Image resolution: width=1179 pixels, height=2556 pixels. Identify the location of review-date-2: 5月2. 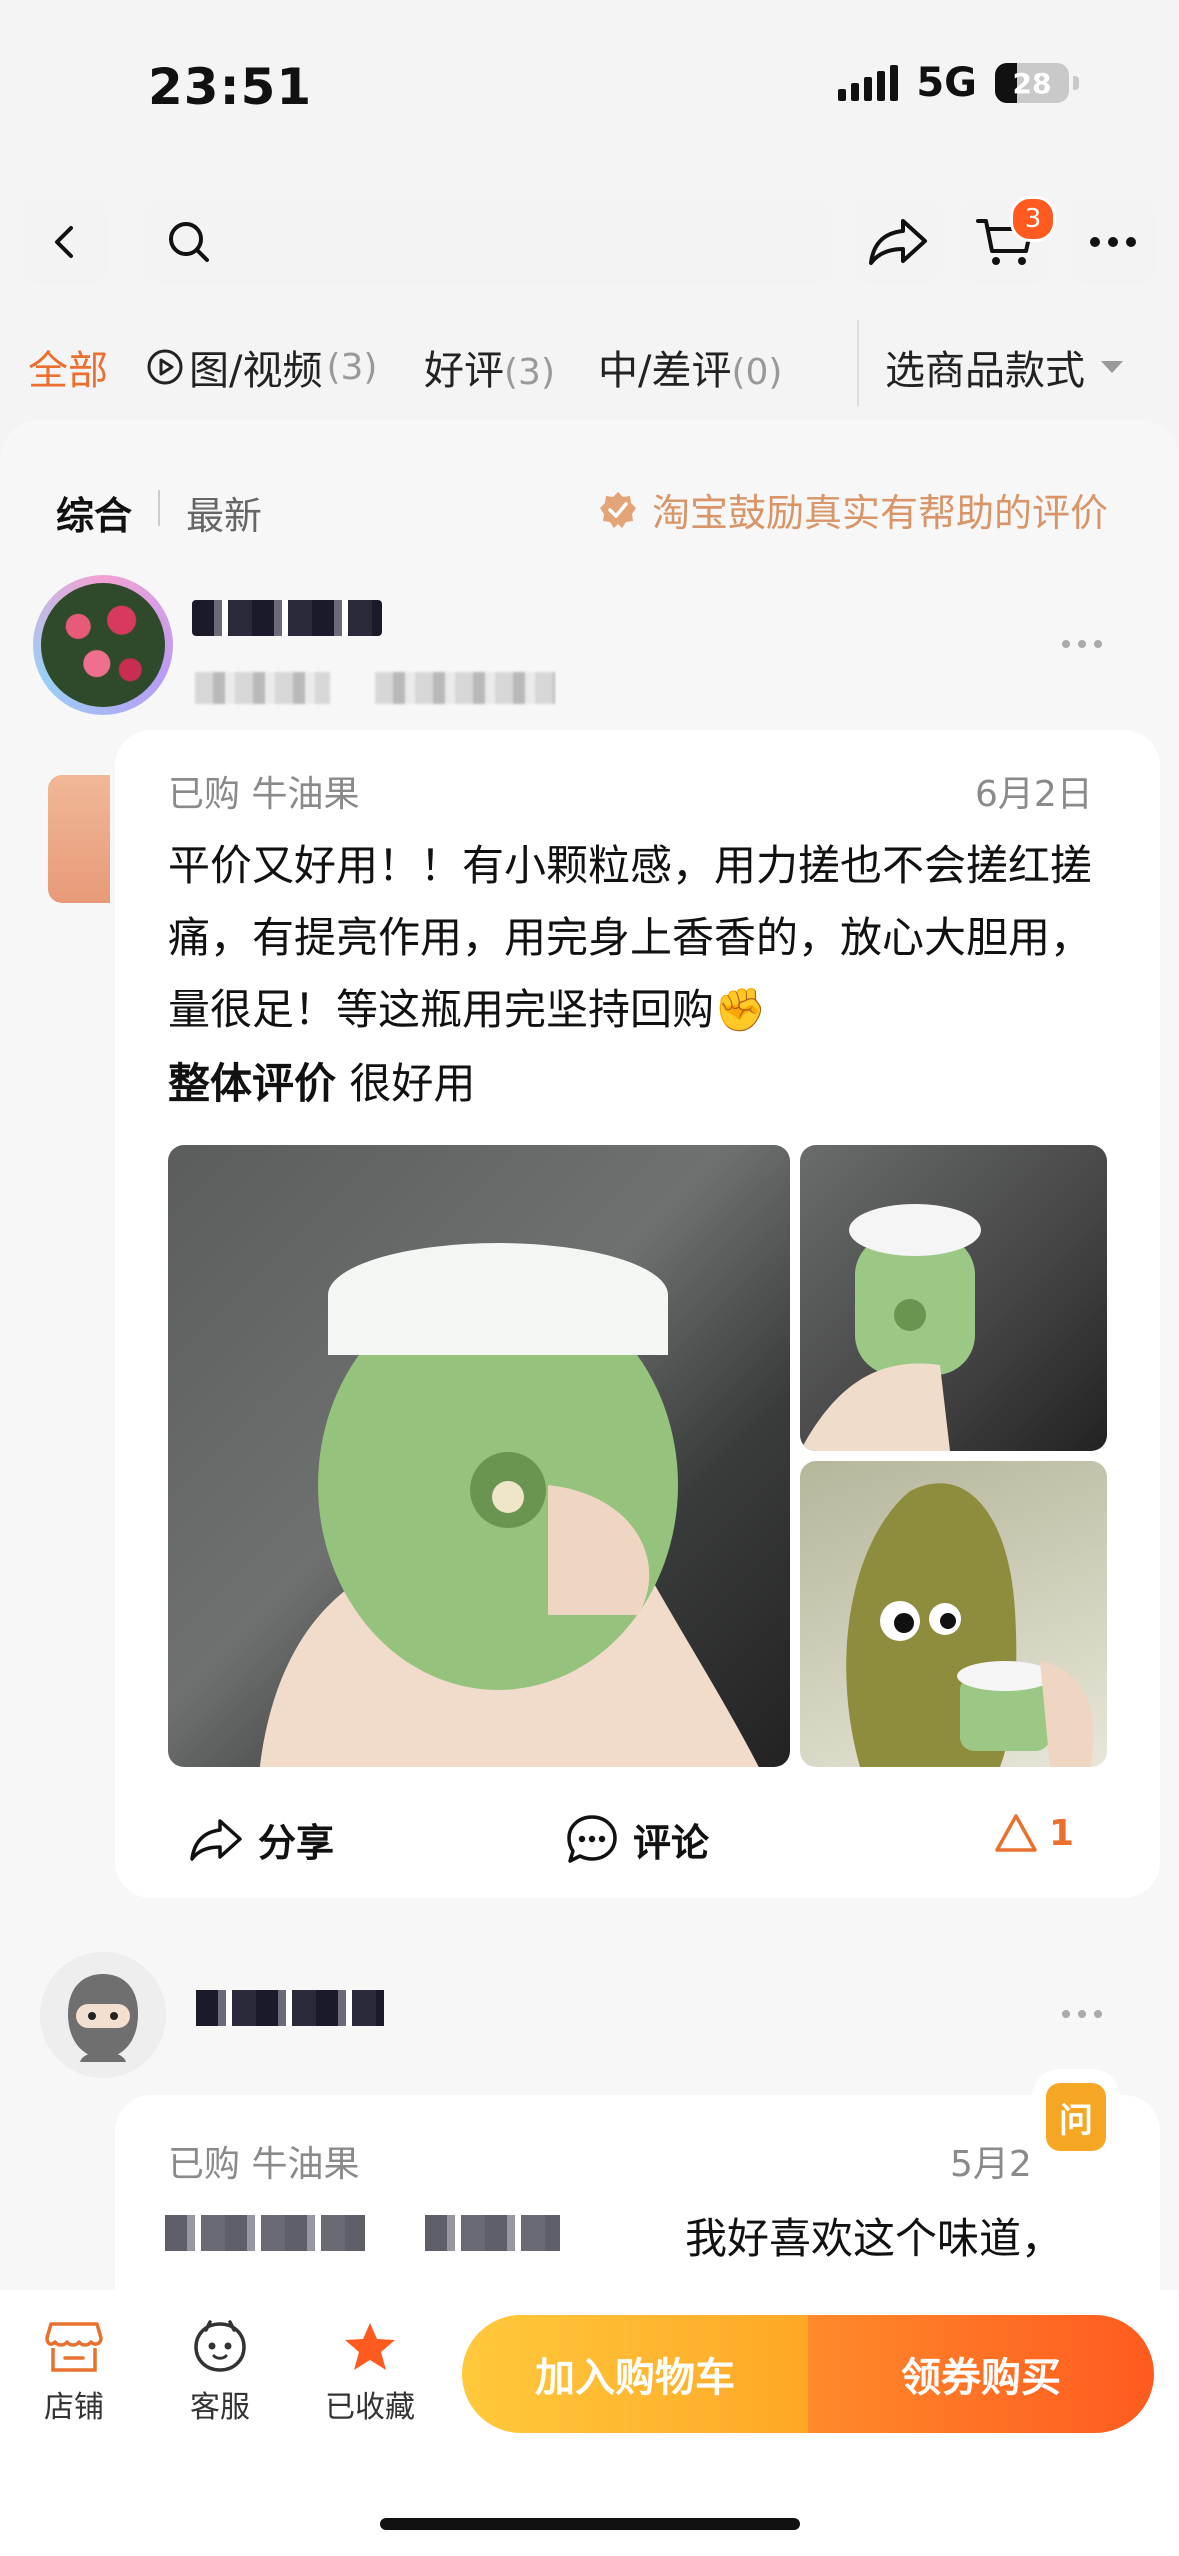
(991, 2164).